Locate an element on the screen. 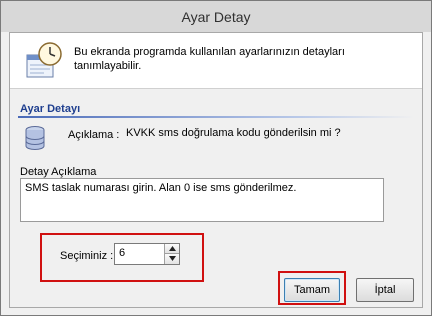  tamam-button: Tamam is located at coordinates (312, 290).